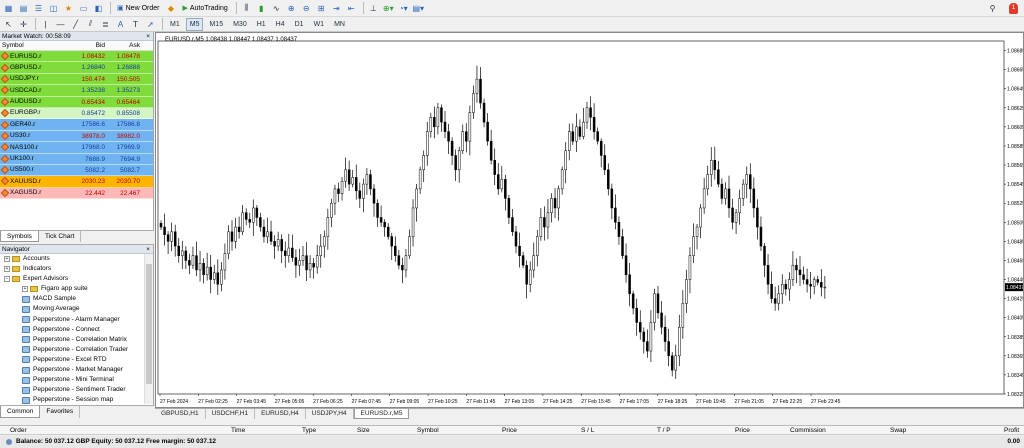 The width and height of the screenshot is (1024, 448). Describe the element at coordinates (1011, 431) in the screenshot. I see `col-profit: Profit` at that location.